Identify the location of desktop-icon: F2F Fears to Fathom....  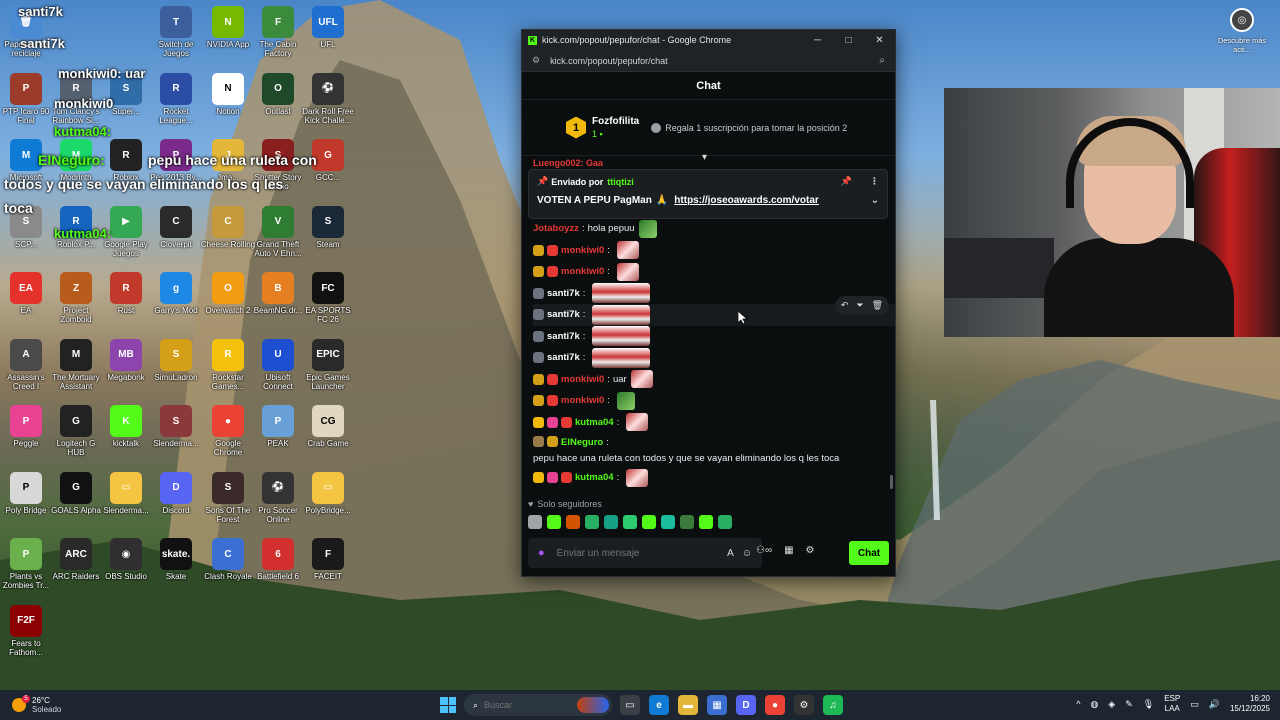
(27, 635).